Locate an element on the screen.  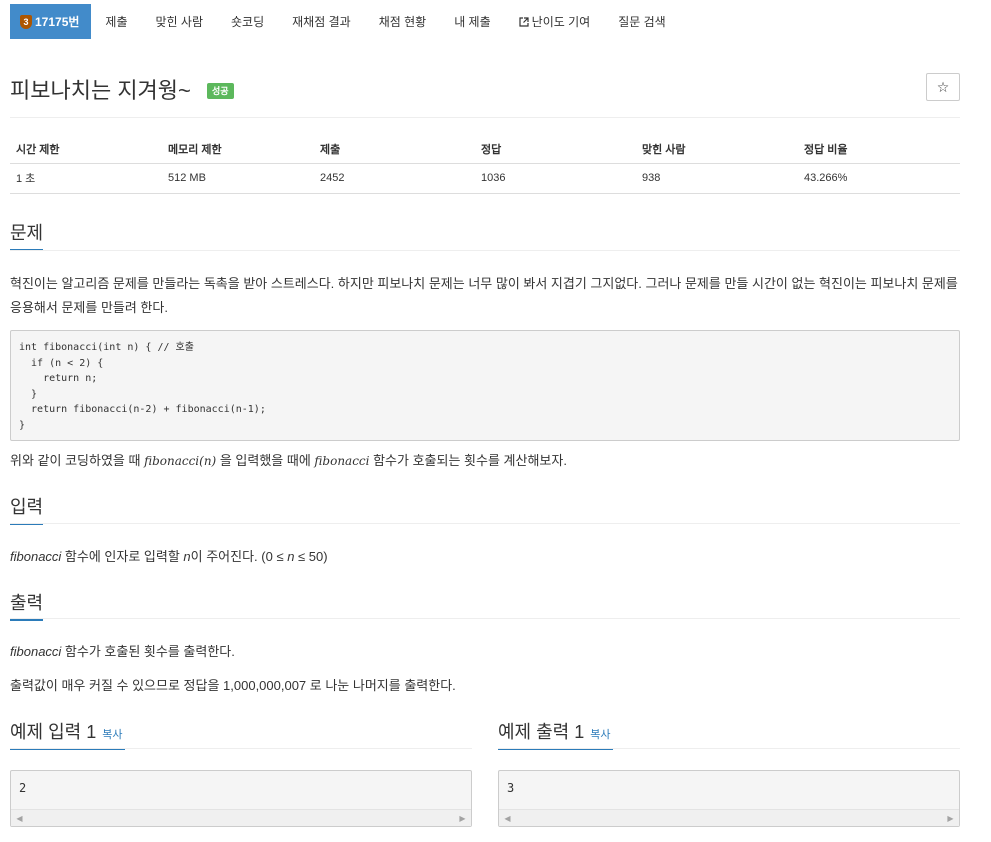
tier-badge-icon: 3 is located at coordinates (26, 21).